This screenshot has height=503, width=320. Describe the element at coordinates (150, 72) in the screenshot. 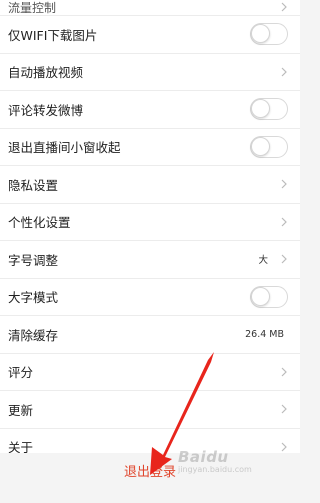

I see `settings-row-autoplay: 自动播放视频` at that location.